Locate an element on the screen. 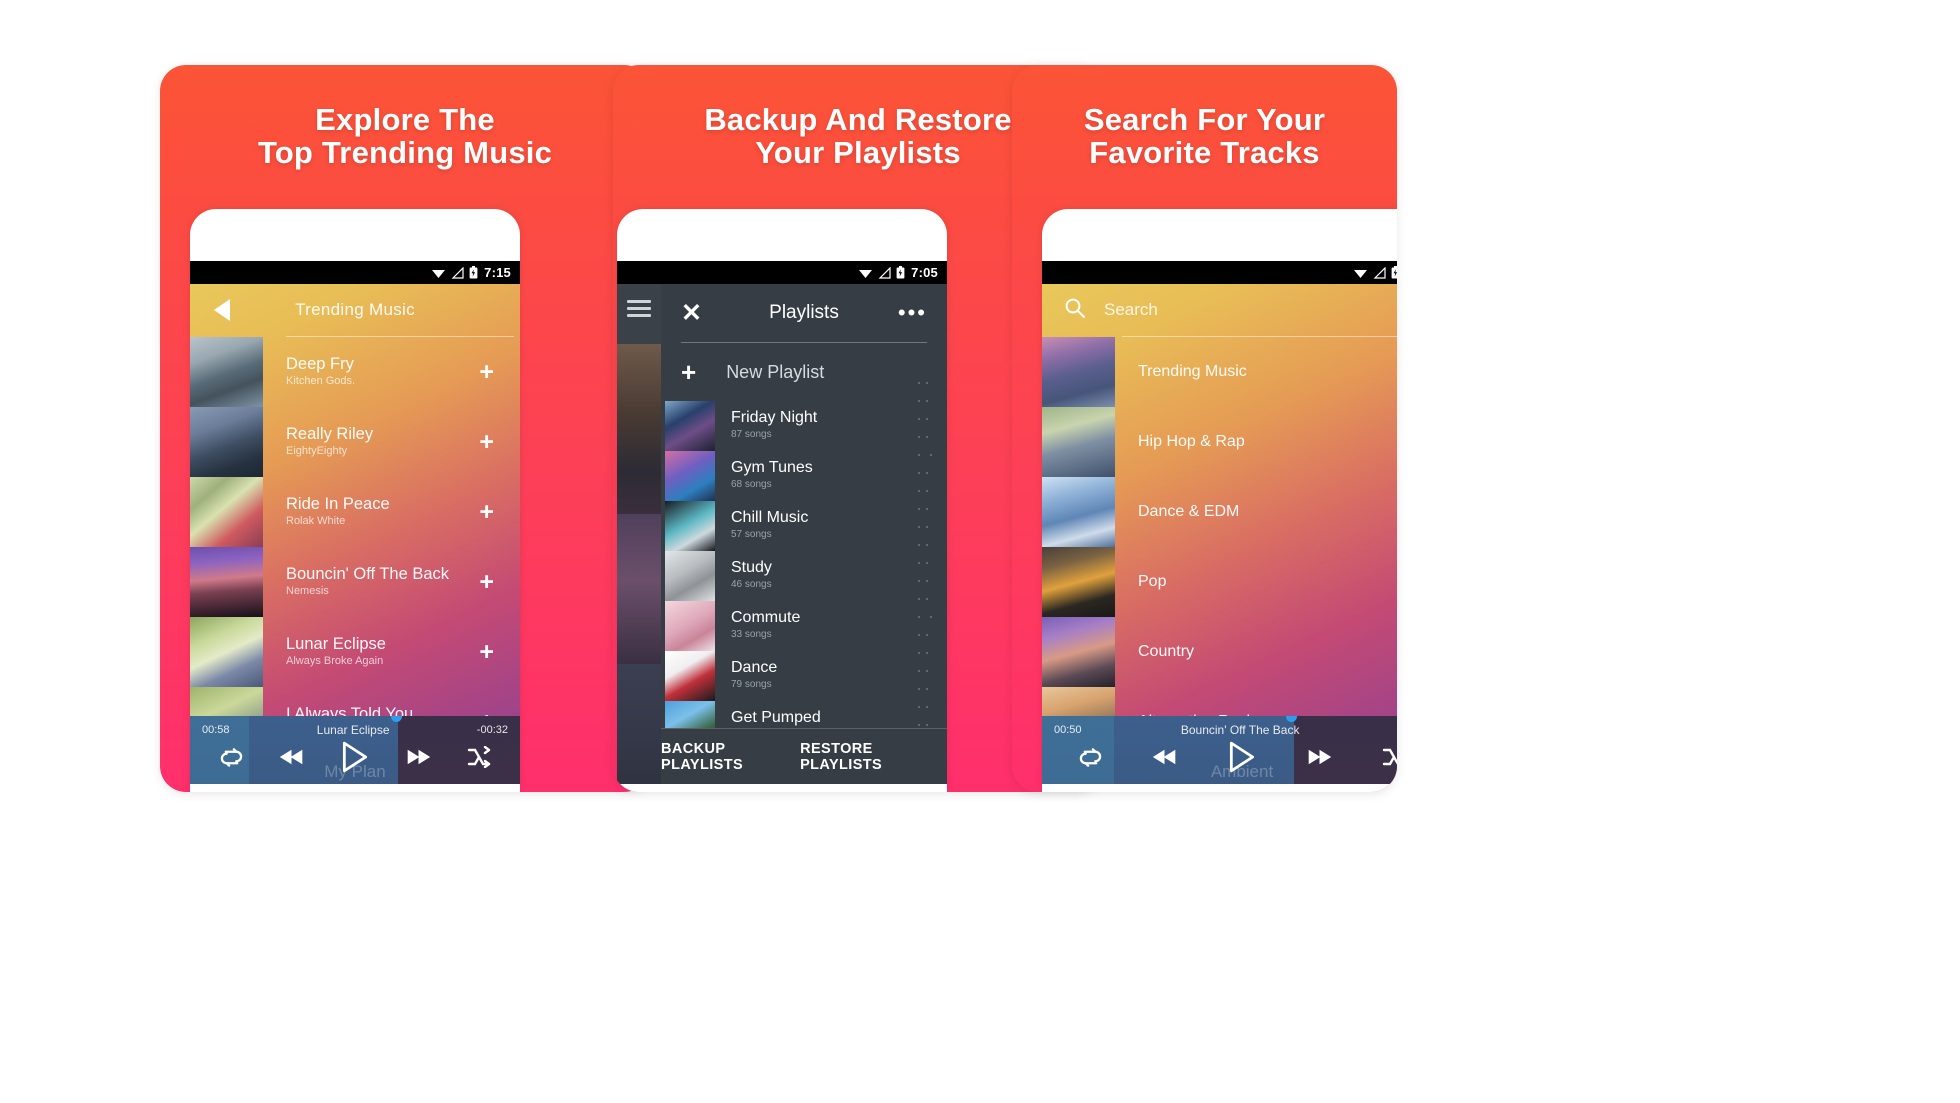 Image resolution: width=1960 pixels, height=1103 pixels. player-content: 00:58 Lunar Eclipse -00:32 My Plan is located at coordinates (355, 750).